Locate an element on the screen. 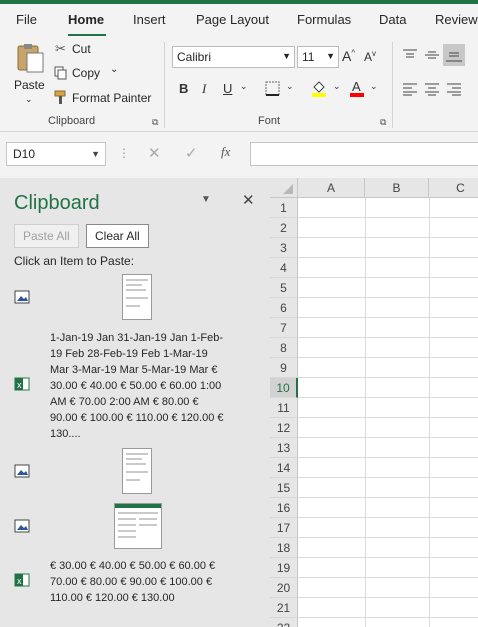 This screenshot has width=478, height=627. borders-dropdown-icon: ⌄ is located at coordinates (290, 86).